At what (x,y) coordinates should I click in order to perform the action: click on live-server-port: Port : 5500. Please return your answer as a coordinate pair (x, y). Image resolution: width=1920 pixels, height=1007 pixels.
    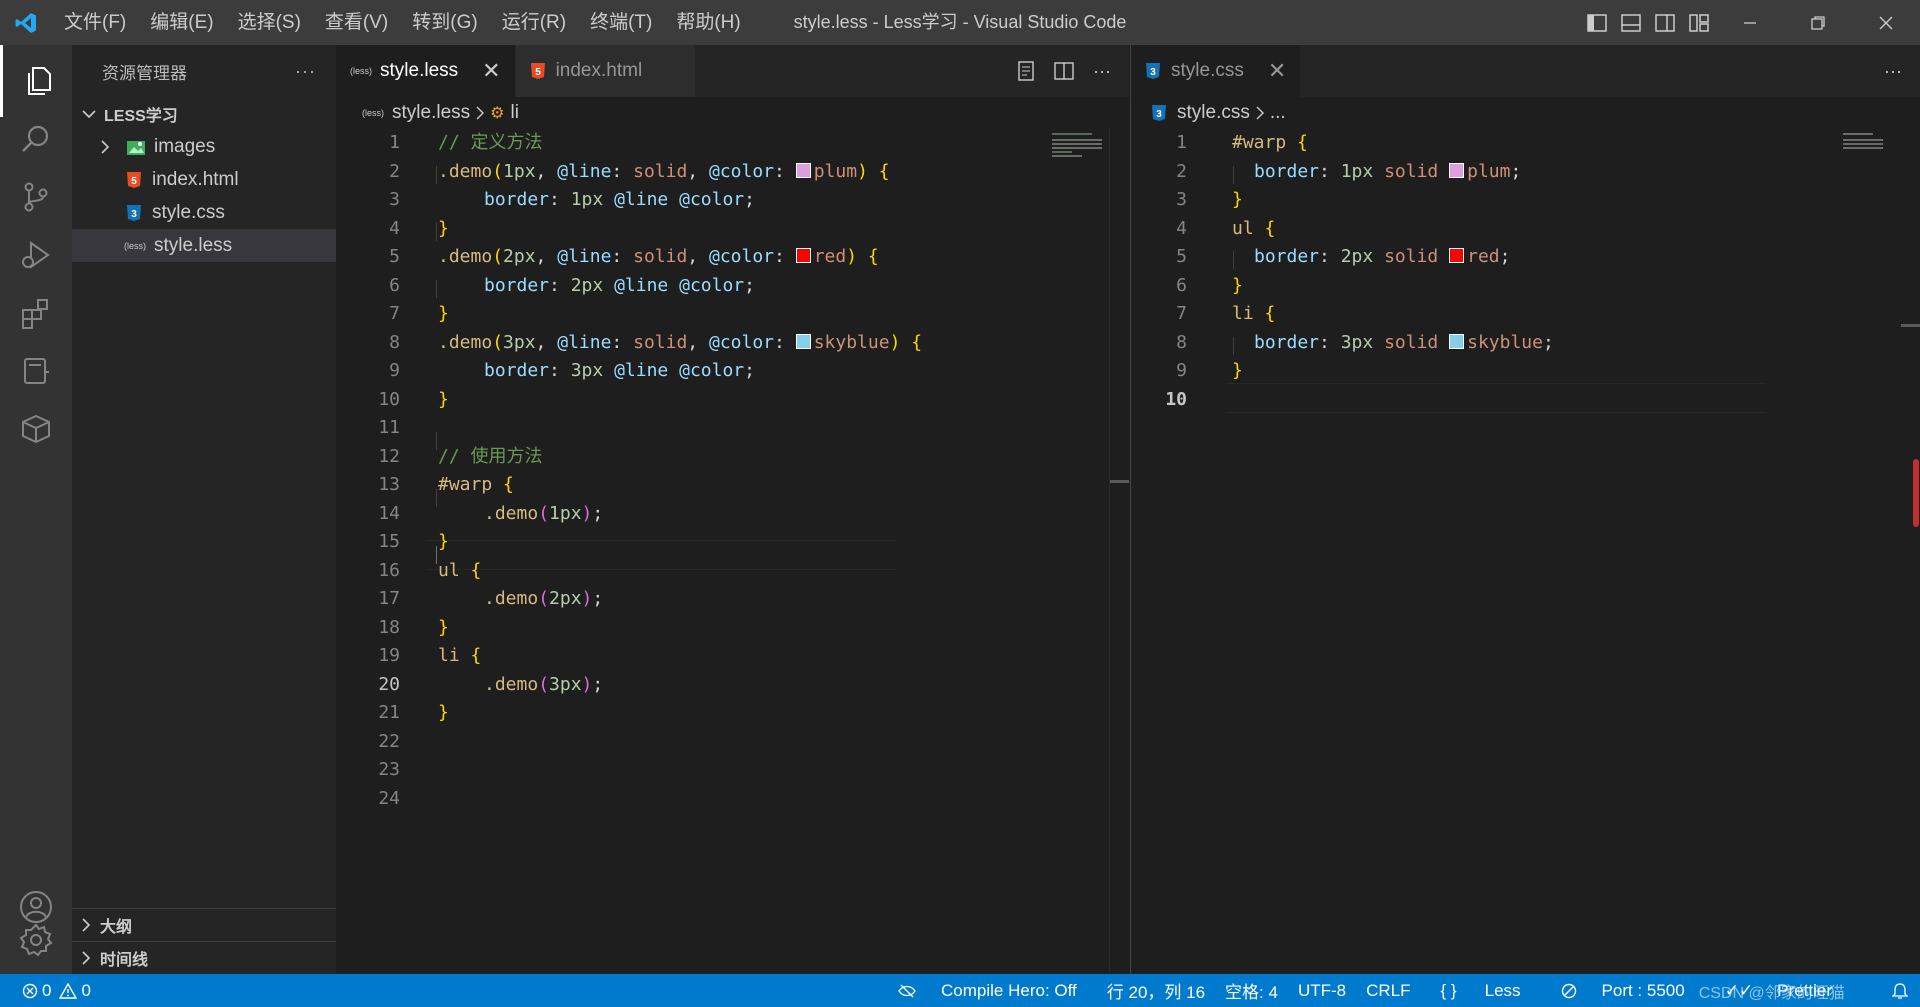
    Looking at the image, I should click on (1623, 991).